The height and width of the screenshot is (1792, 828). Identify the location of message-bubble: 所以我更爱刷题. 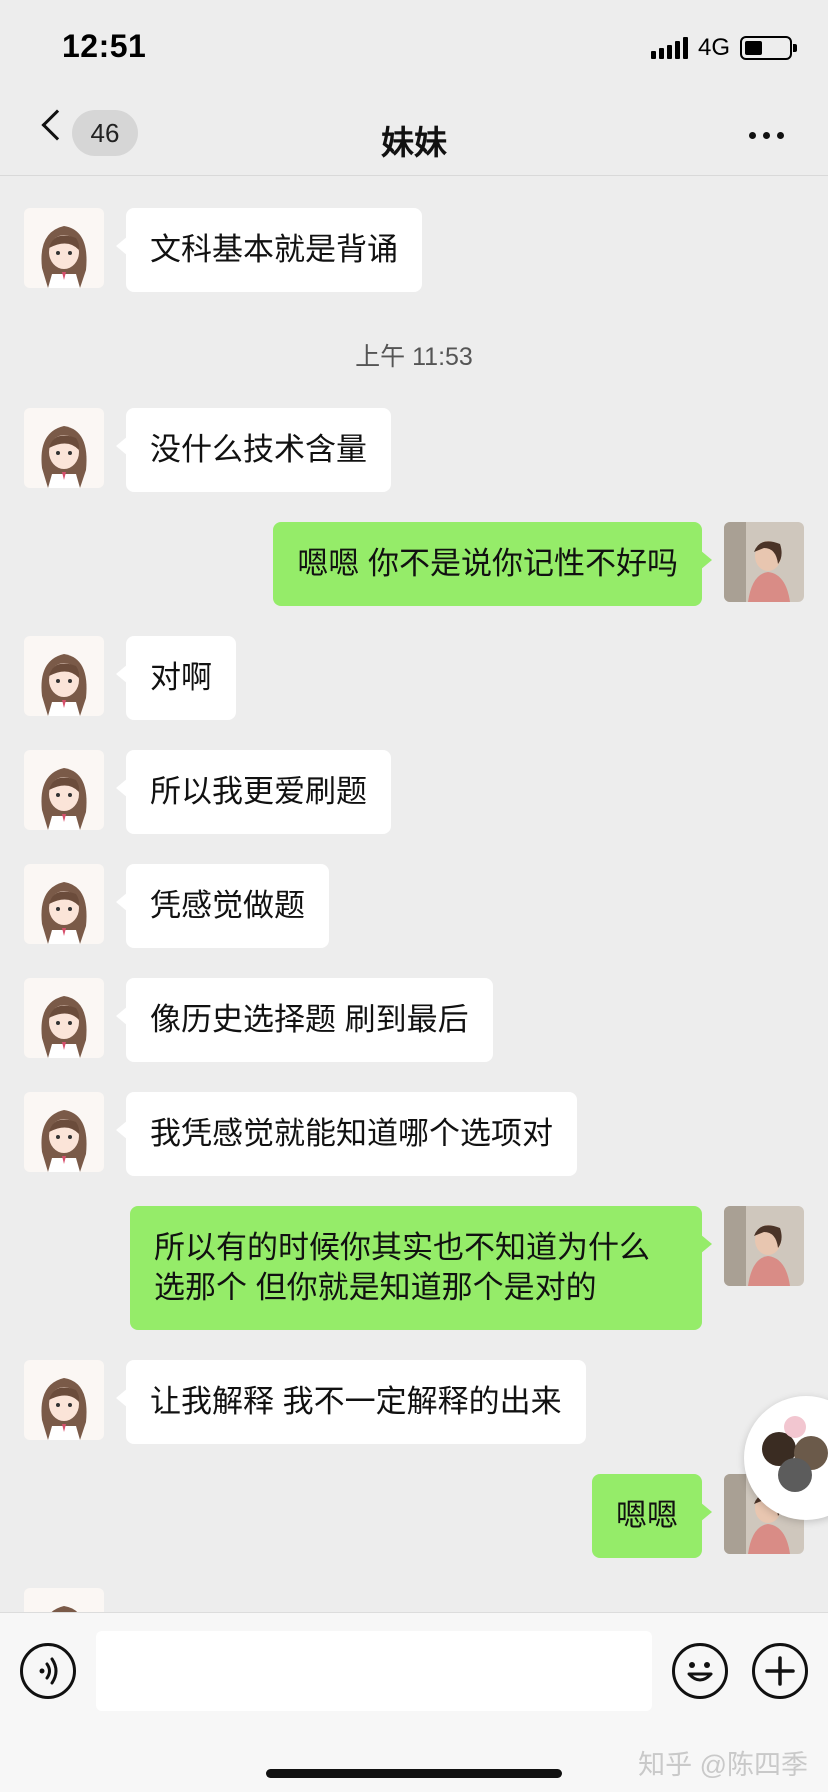
(253, 792).